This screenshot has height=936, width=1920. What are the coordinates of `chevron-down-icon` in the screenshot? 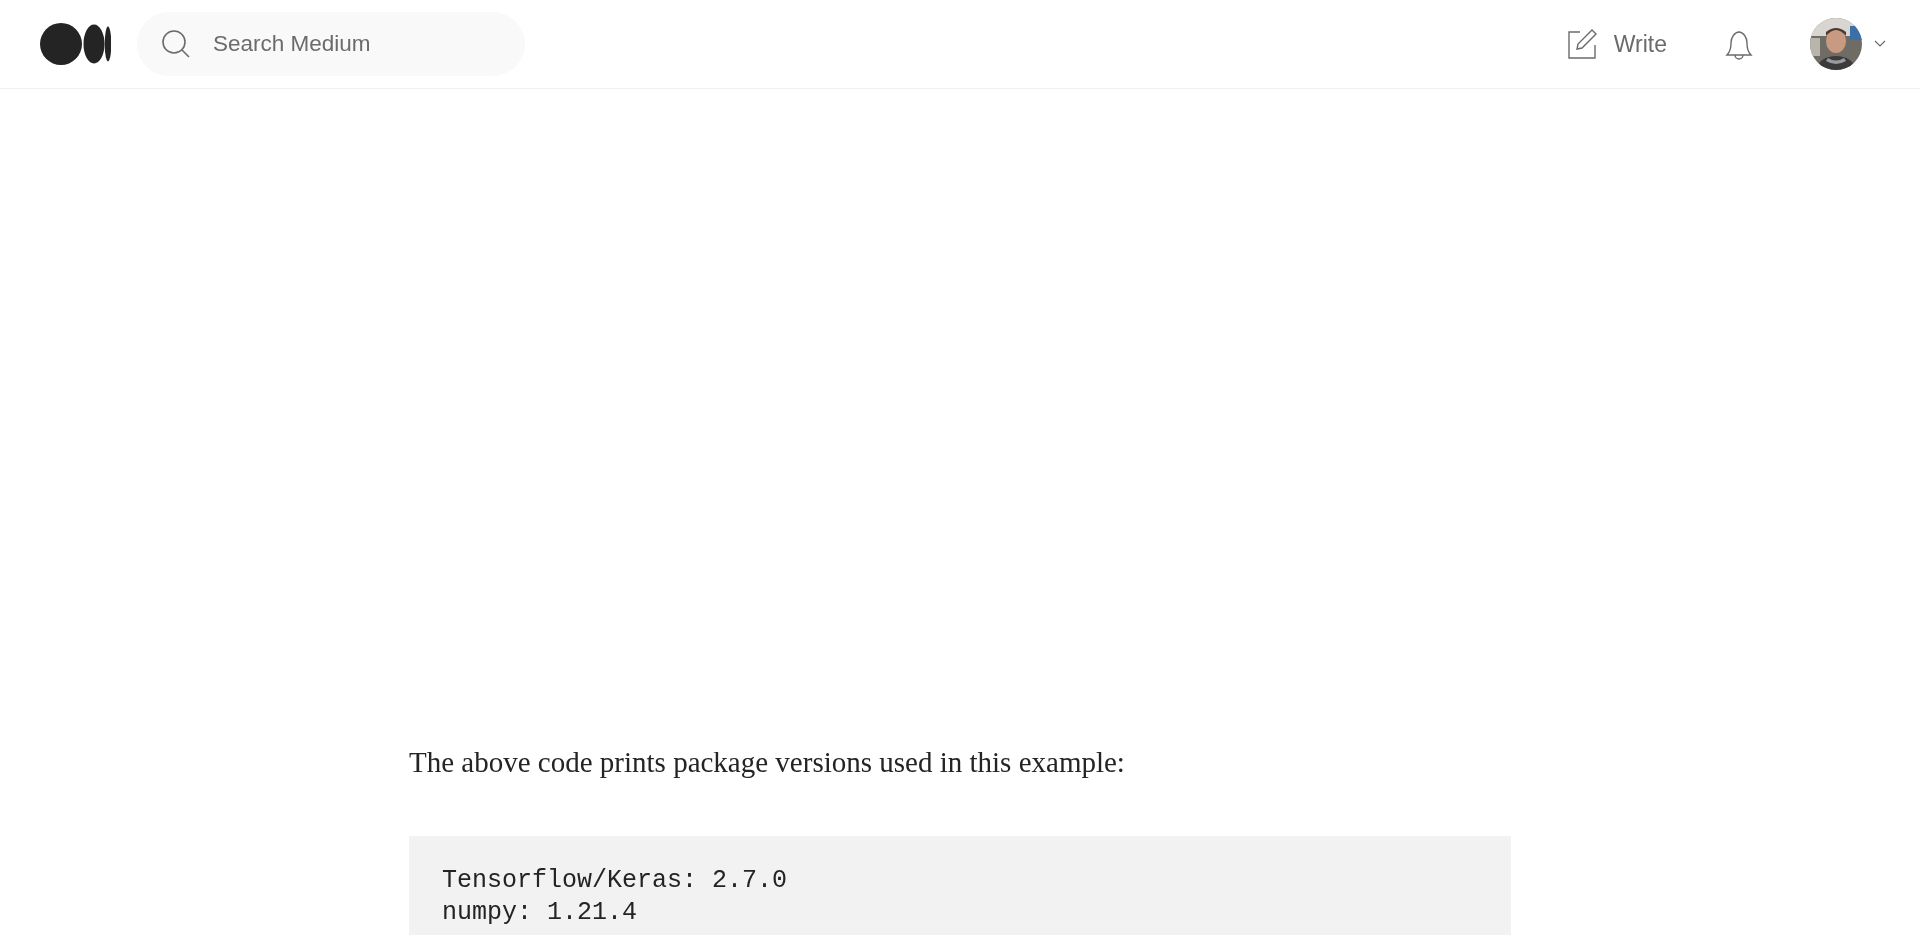 It's located at (1880, 44).